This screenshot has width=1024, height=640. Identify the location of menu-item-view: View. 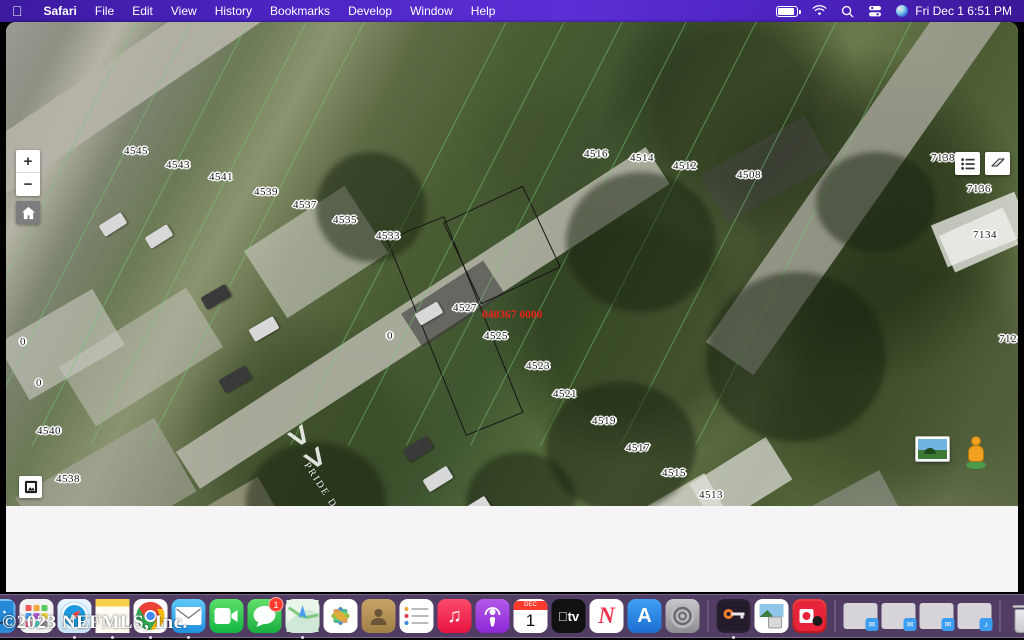
(184, 11).